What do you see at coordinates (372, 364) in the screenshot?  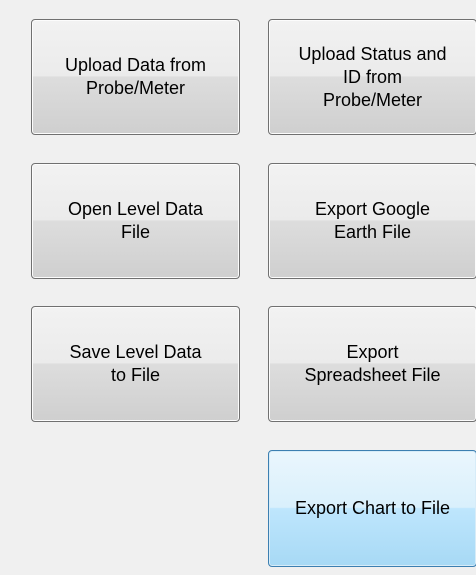 I see `export-spreadsheet-button: Export Spreadsheet File` at bounding box center [372, 364].